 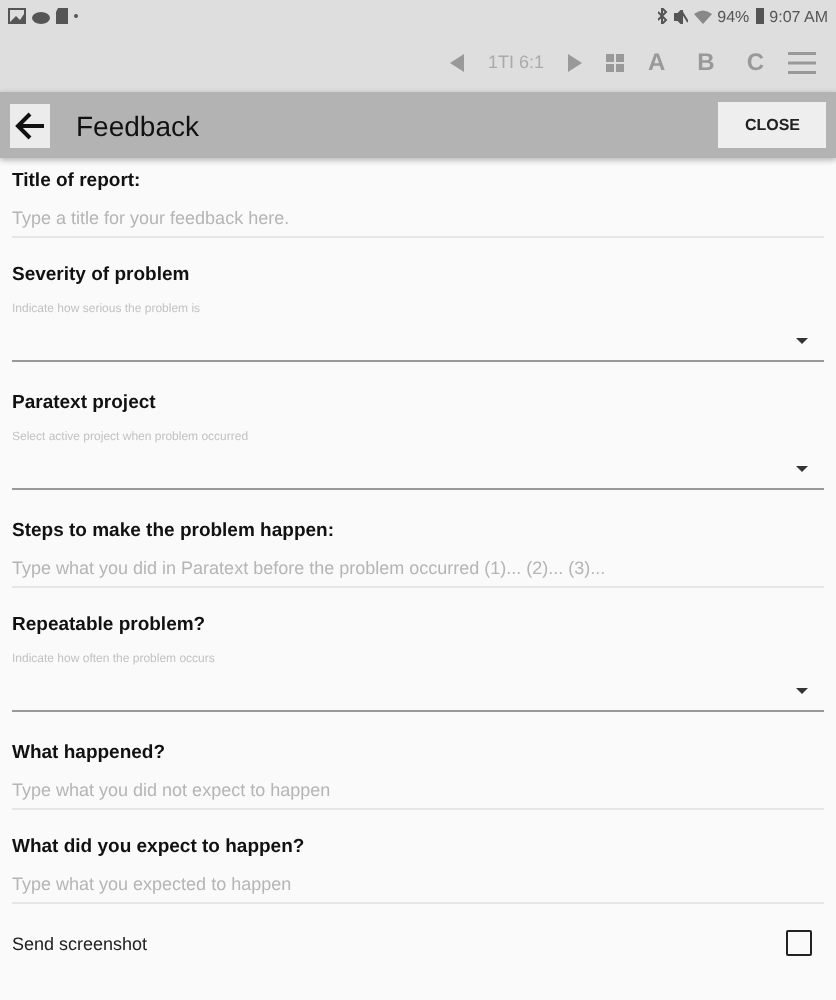 What do you see at coordinates (772, 125) in the screenshot?
I see `close-button: CLOSE` at bounding box center [772, 125].